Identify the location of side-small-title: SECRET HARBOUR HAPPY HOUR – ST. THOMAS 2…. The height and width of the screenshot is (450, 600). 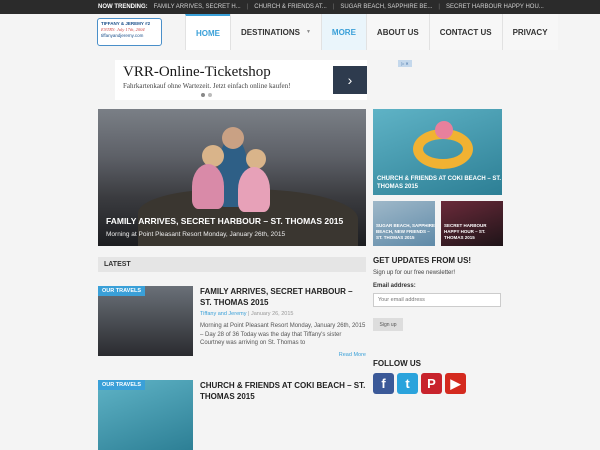
(473, 232).